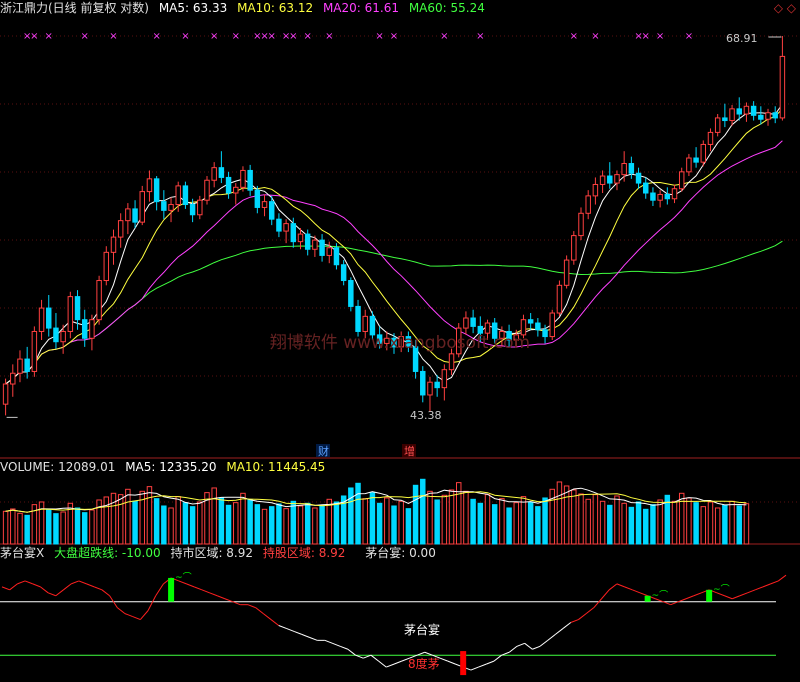 Image resolution: width=800 pixels, height=682 pixels. I want to click on signal-bar-down, so click(463, 663).